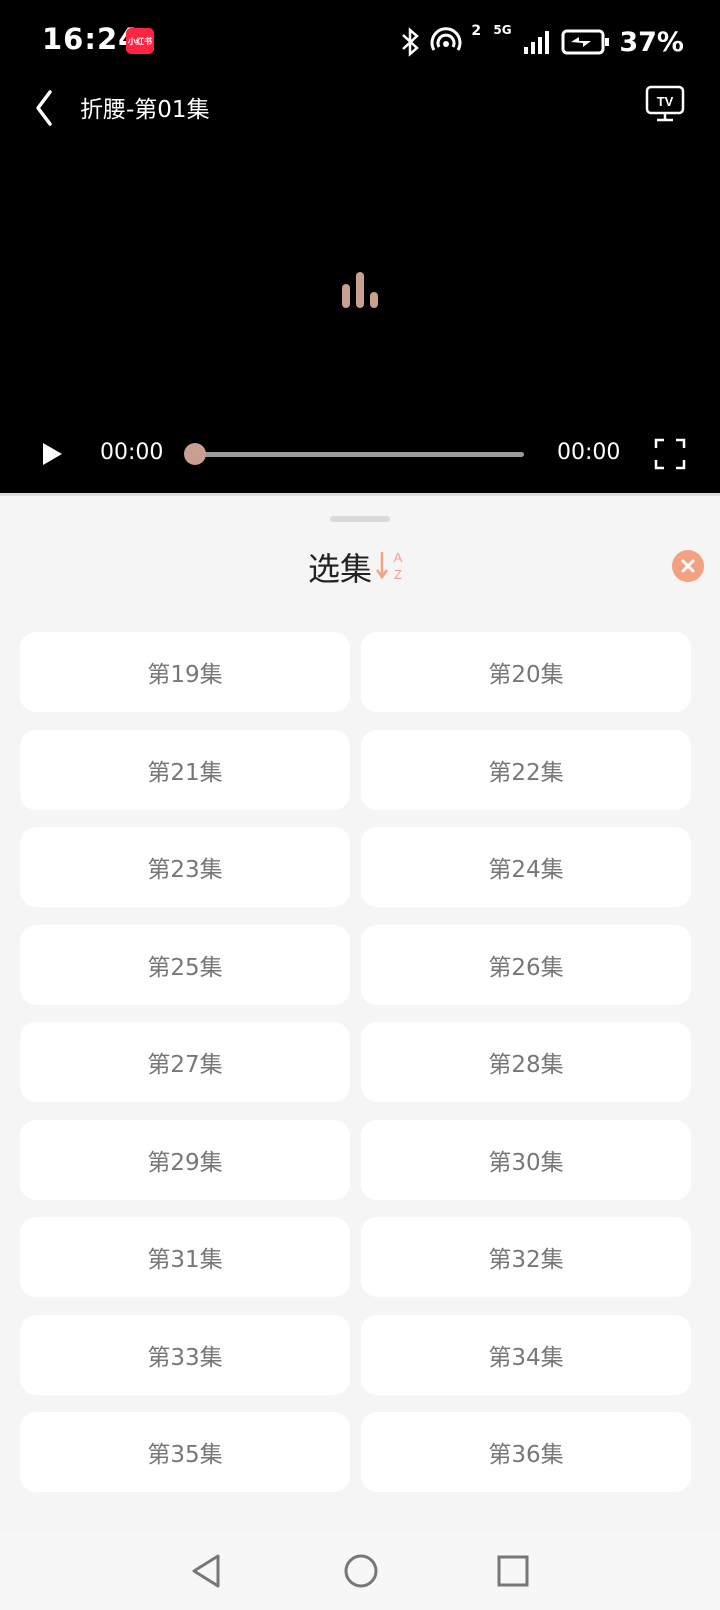 The height and width of the screenshot is (1610, 720). I want to click on episode-button: 第20集, so click(526, 672).